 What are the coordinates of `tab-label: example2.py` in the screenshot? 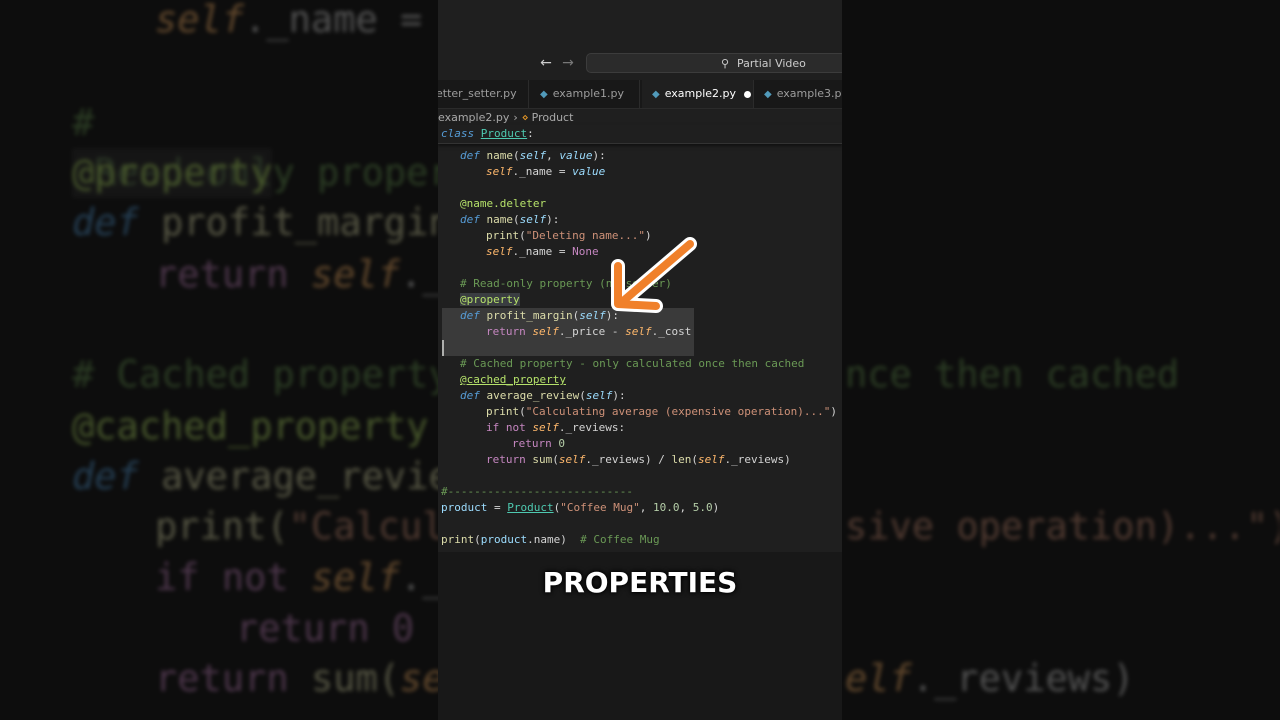 It's located at (700, 93).